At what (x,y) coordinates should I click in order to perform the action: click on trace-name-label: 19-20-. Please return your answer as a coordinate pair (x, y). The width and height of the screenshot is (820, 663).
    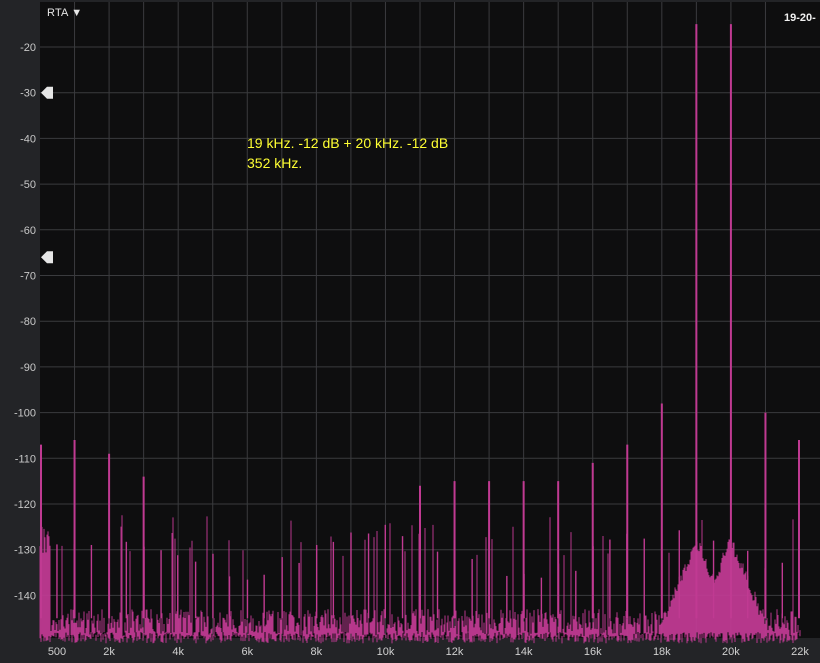
    Looking at the image, I should click on (800, 18).